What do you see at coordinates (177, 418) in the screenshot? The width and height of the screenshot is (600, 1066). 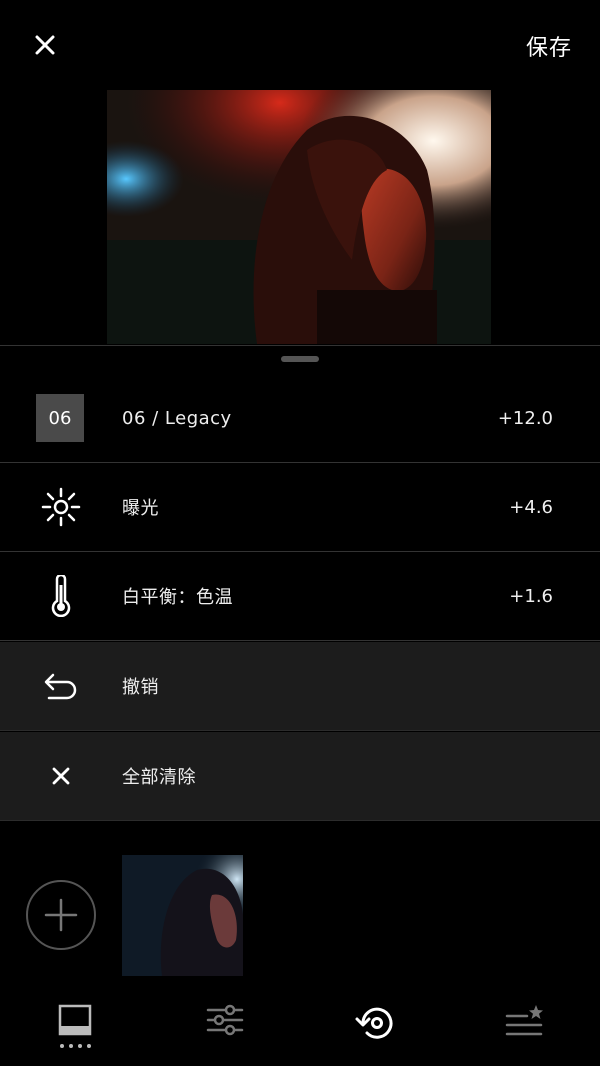 I see `adjustment-label: 06 / Legacy` at bounding box center [177, 418].